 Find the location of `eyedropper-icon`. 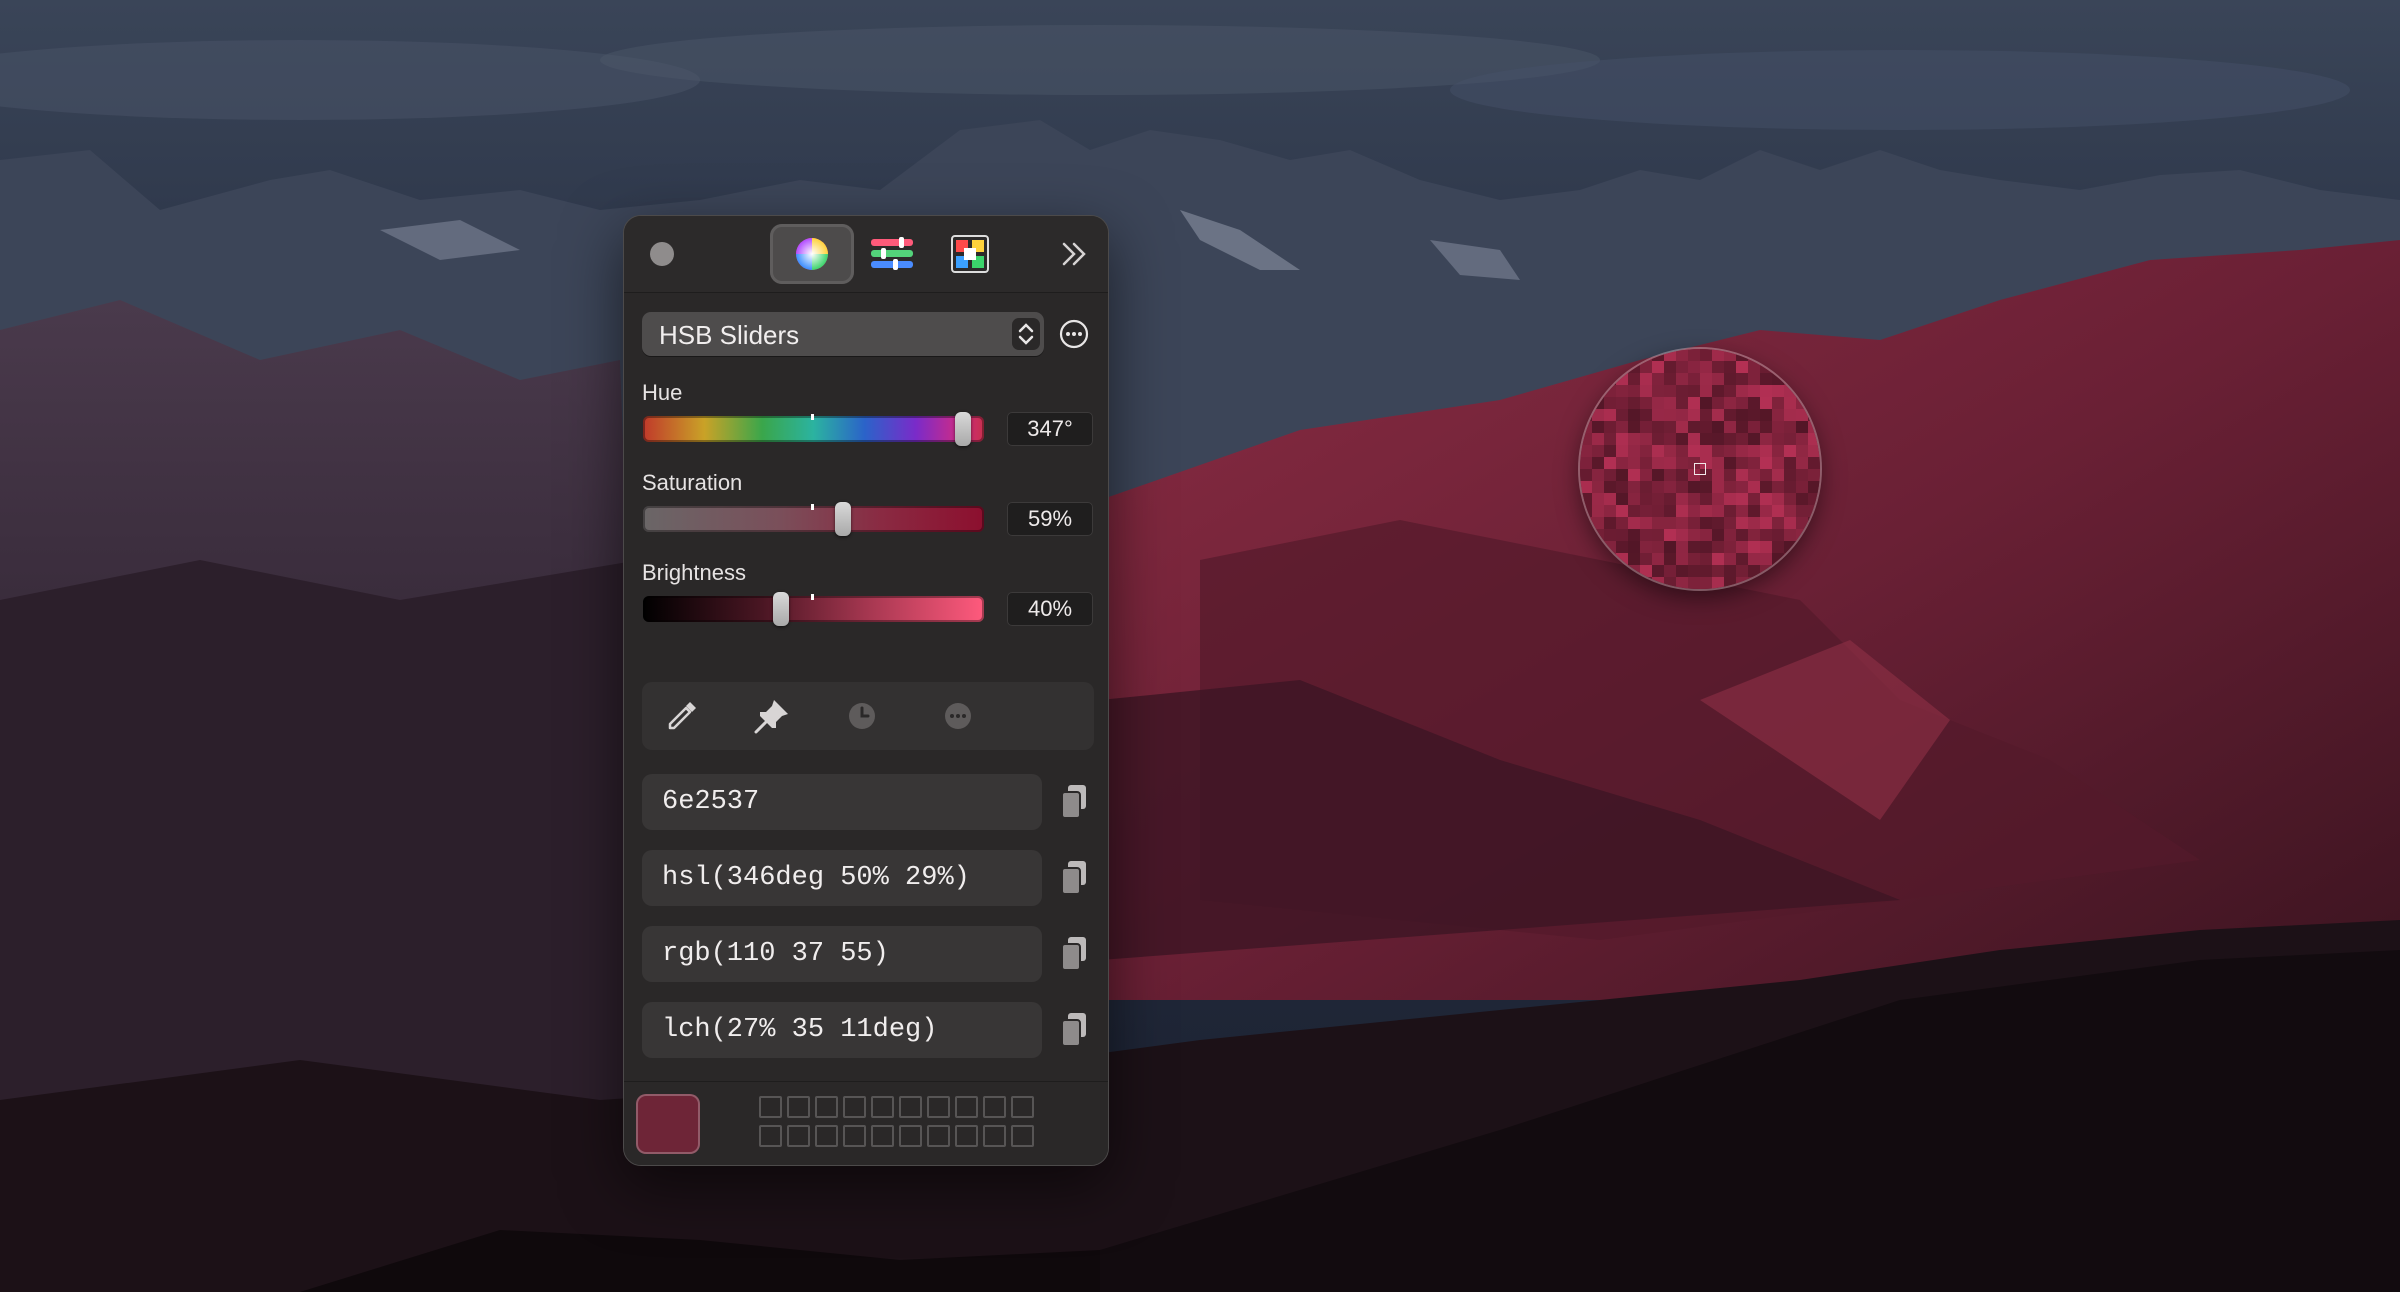

eyedropper-icon is located at coordinates (682, 716).